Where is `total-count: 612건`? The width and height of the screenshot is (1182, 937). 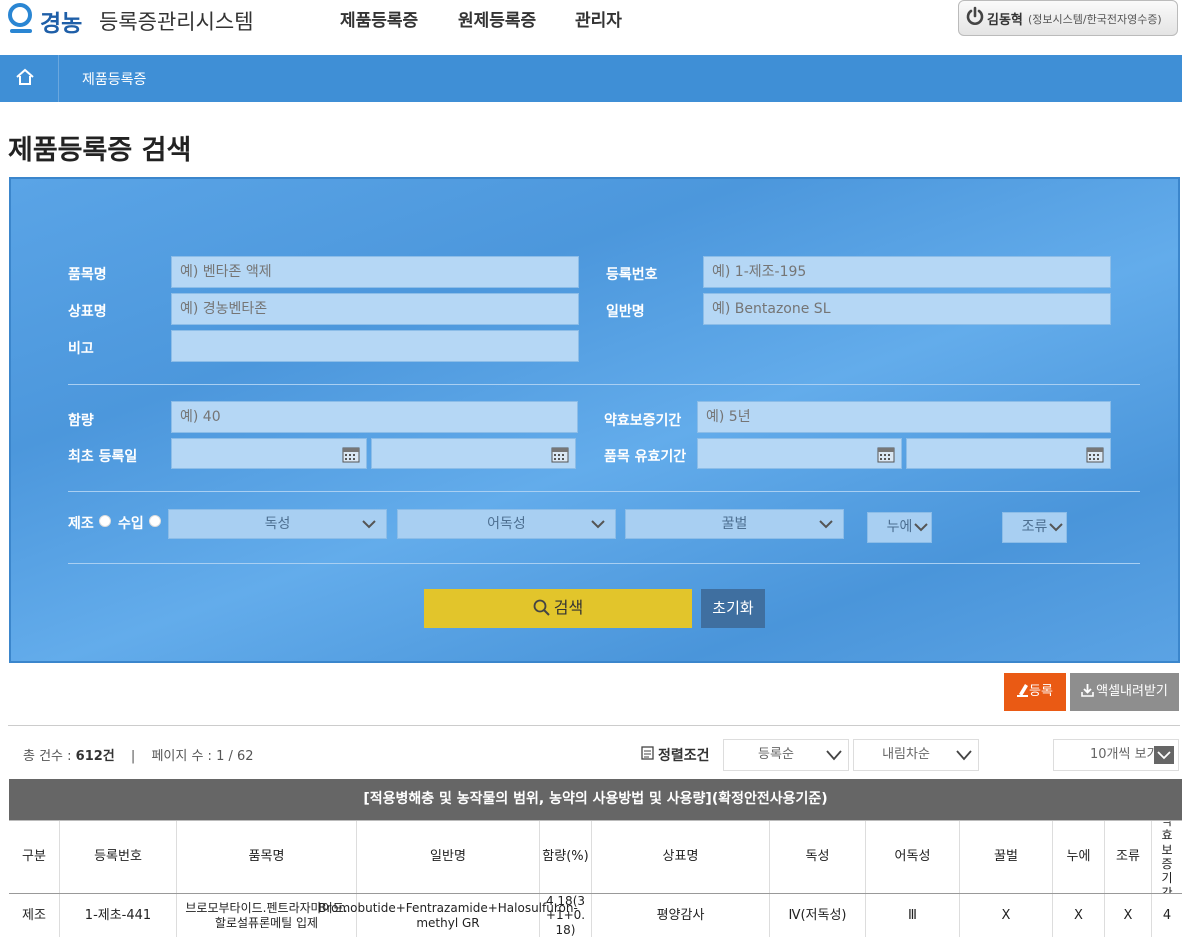 total-count: 612건 is located at coordinates (95, 756).